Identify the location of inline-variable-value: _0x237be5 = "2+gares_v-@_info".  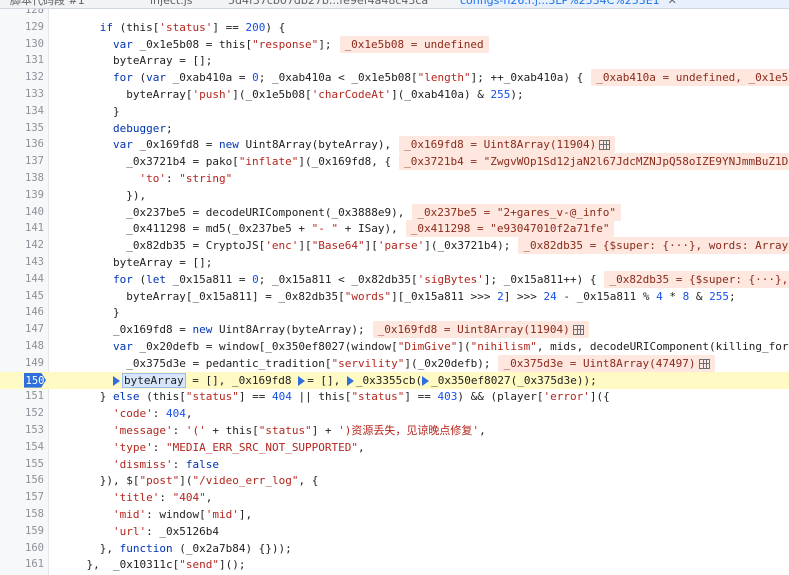
(517, 212).